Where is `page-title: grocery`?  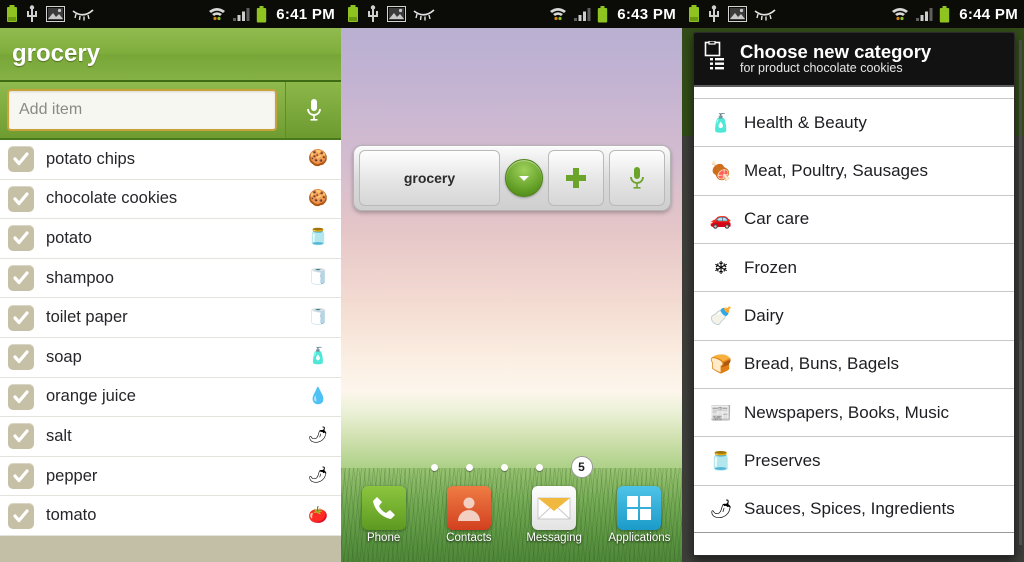
page-title: grocery is located at coordinates (56, 53).